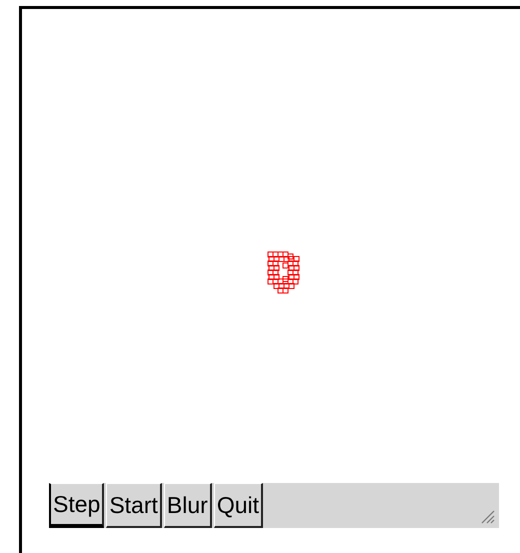 The width and height of the screenshot is (520, 553). I want to click on toolbar-button: Blur, so click(188, 505).